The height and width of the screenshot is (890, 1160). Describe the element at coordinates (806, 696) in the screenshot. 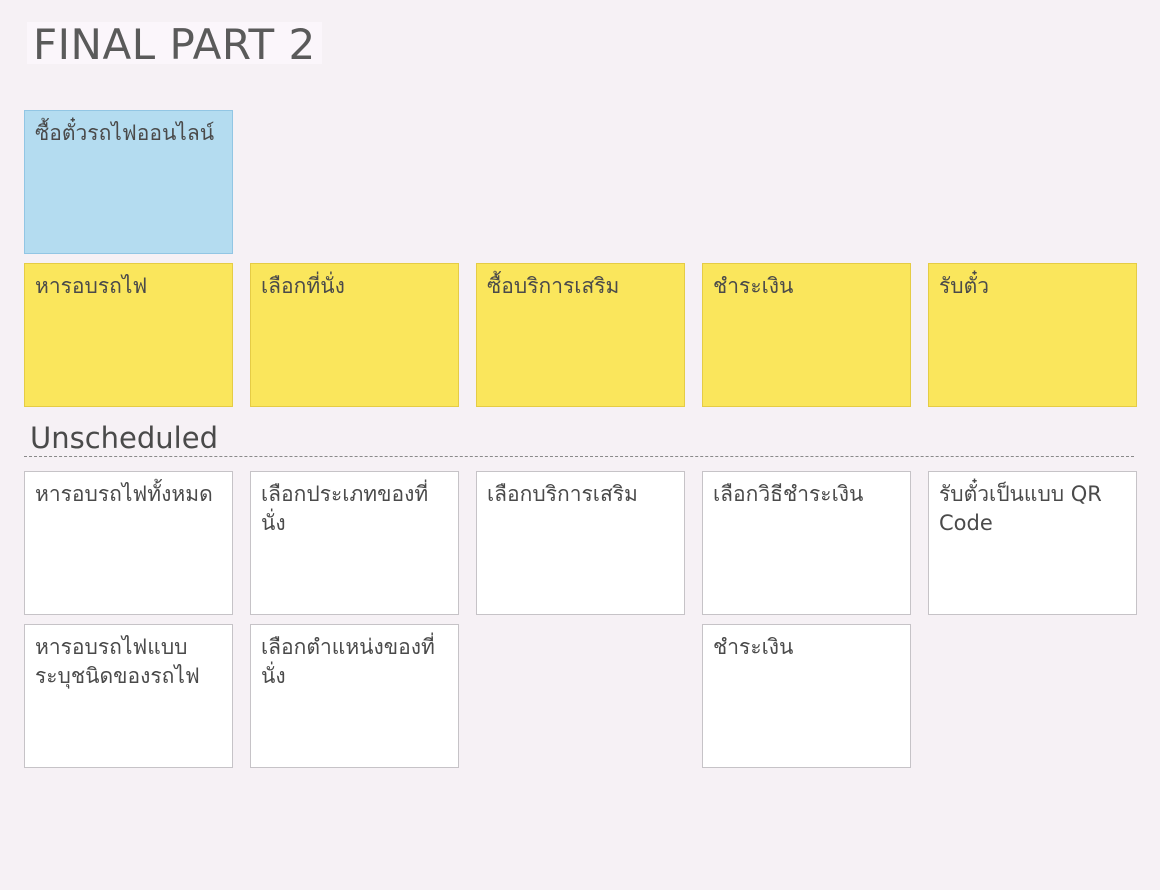

I see `story-card-pay: ชำระเงิน` at that location.